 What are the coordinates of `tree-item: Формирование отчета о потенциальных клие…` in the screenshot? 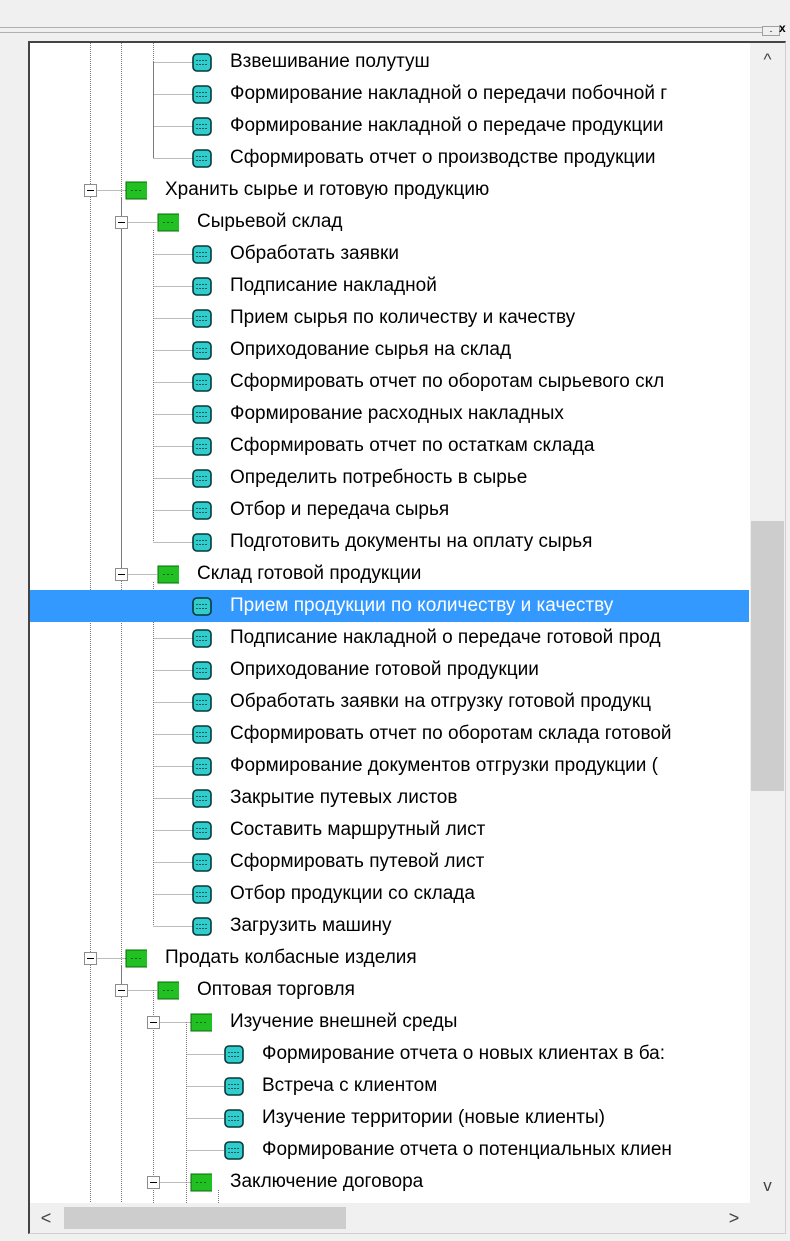 It's located at (389, 1150).